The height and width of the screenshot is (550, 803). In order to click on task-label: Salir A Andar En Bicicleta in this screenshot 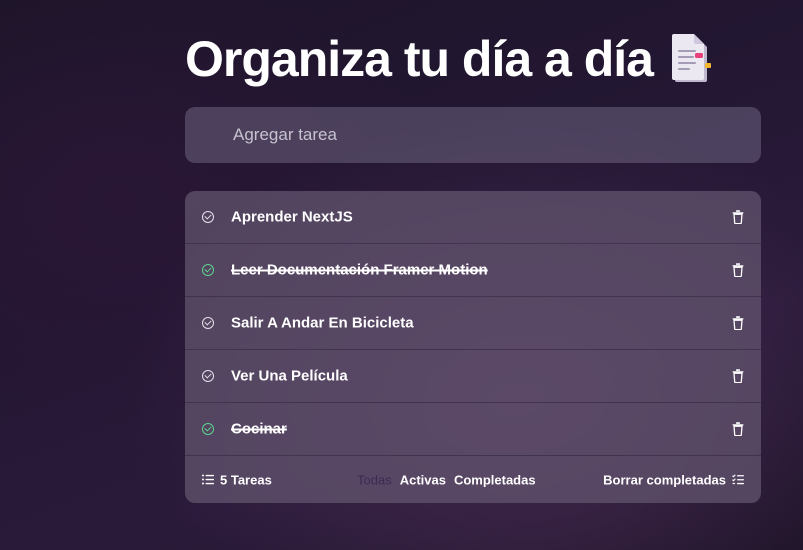, I will do `click(322, 323)`.